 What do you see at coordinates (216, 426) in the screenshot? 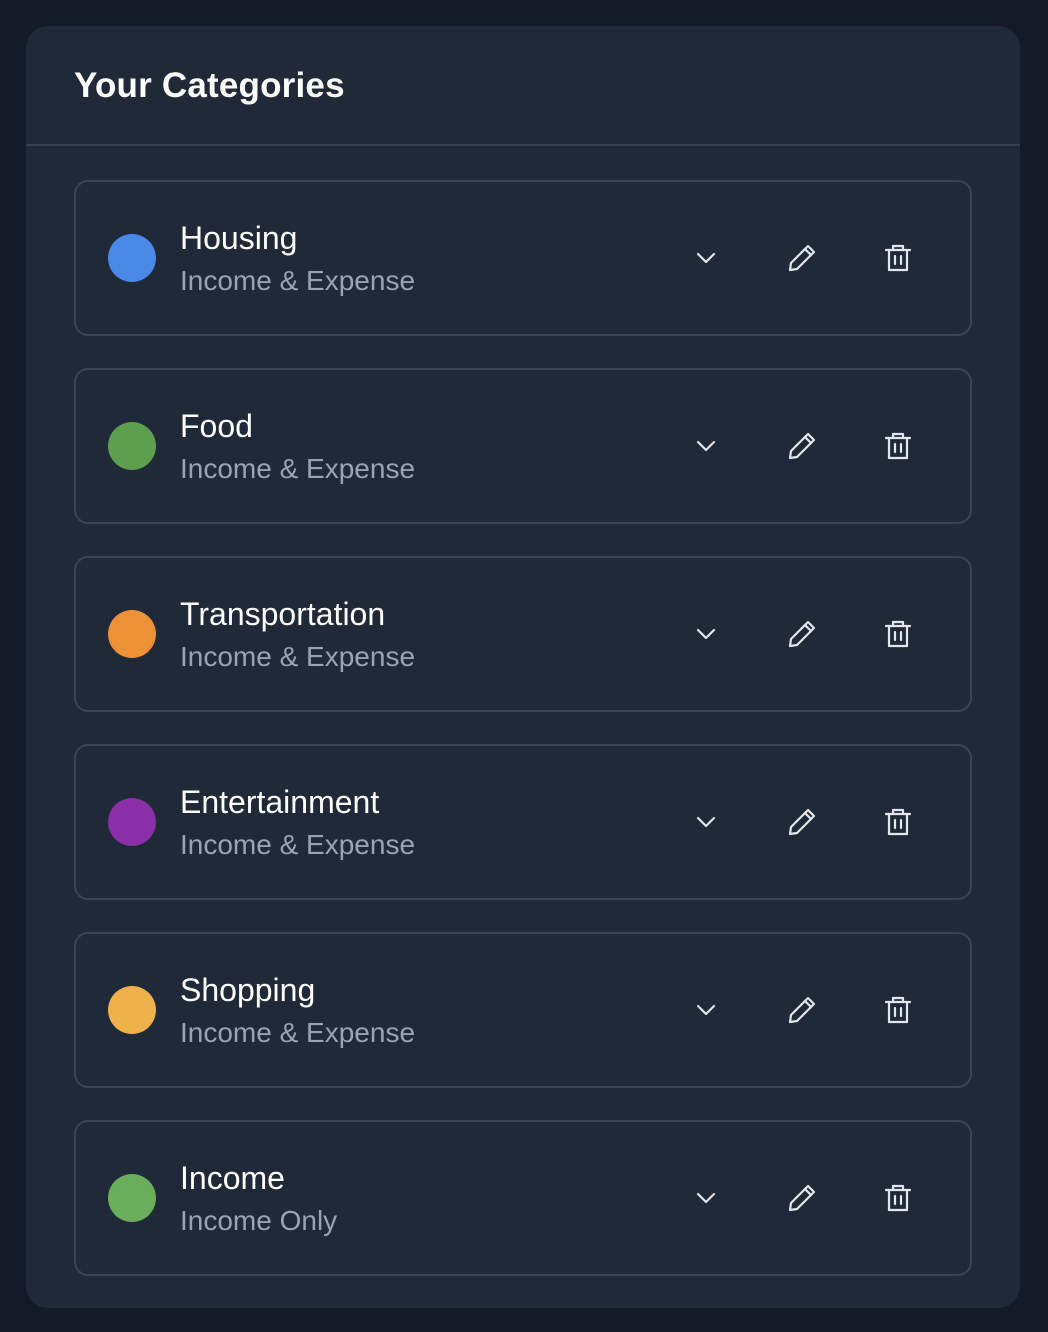
I see `category-name: Food` at bounding box center [216, 426].